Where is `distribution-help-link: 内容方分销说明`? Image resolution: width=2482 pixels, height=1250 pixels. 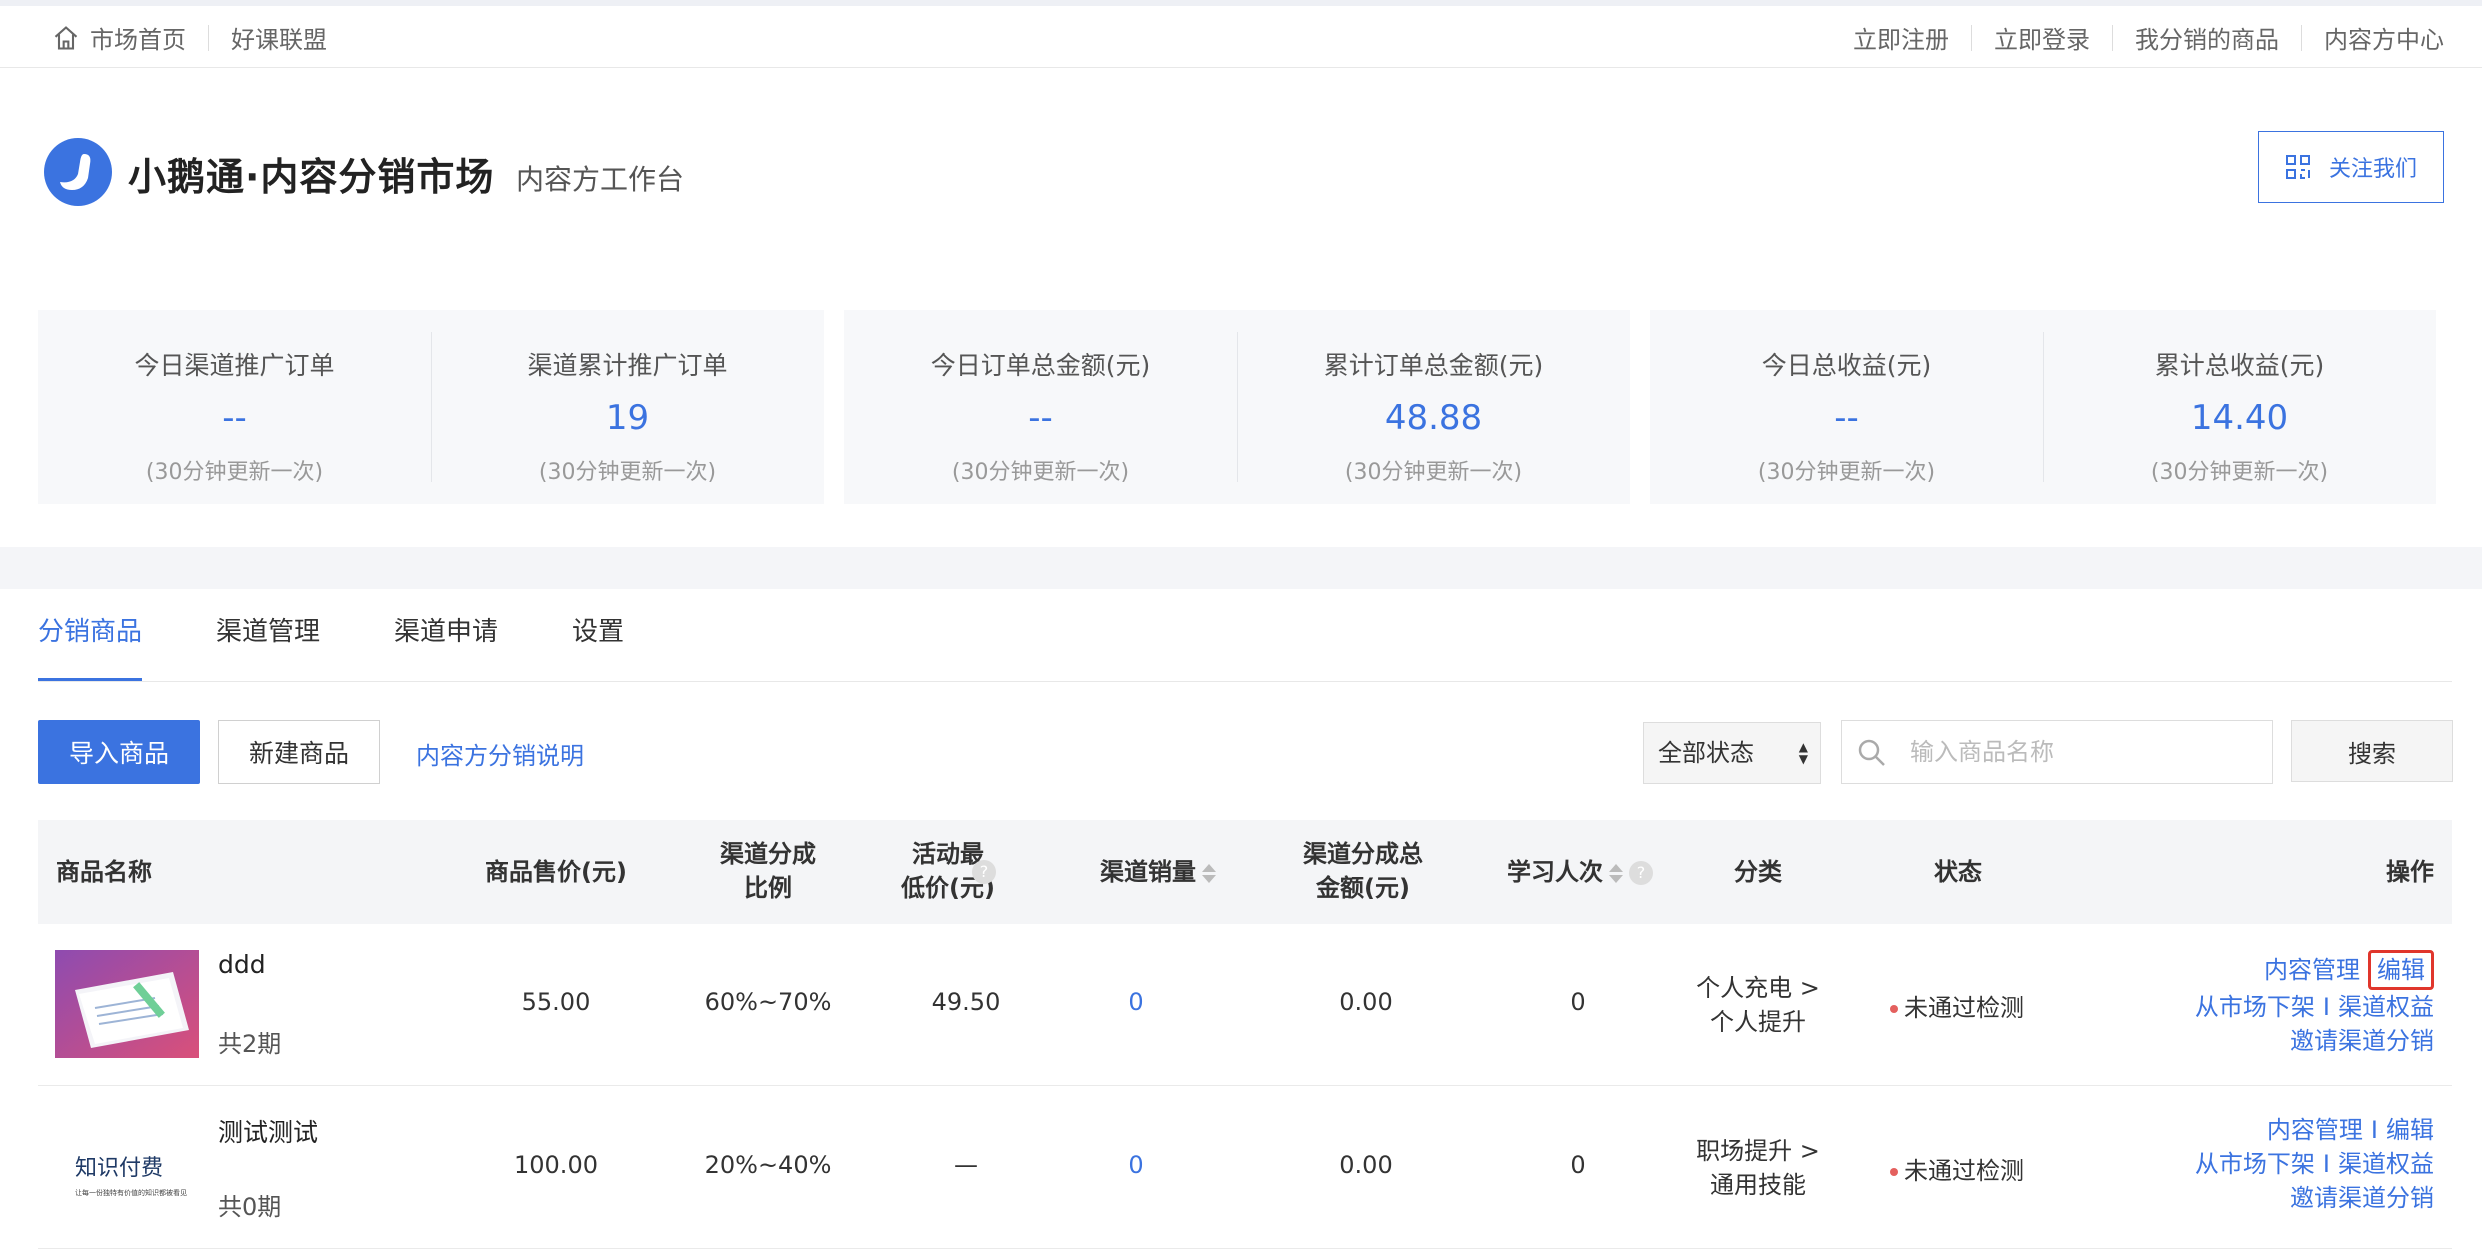
distribution-help-link: 内容方分销说明 is located at coordinates (500, 753).